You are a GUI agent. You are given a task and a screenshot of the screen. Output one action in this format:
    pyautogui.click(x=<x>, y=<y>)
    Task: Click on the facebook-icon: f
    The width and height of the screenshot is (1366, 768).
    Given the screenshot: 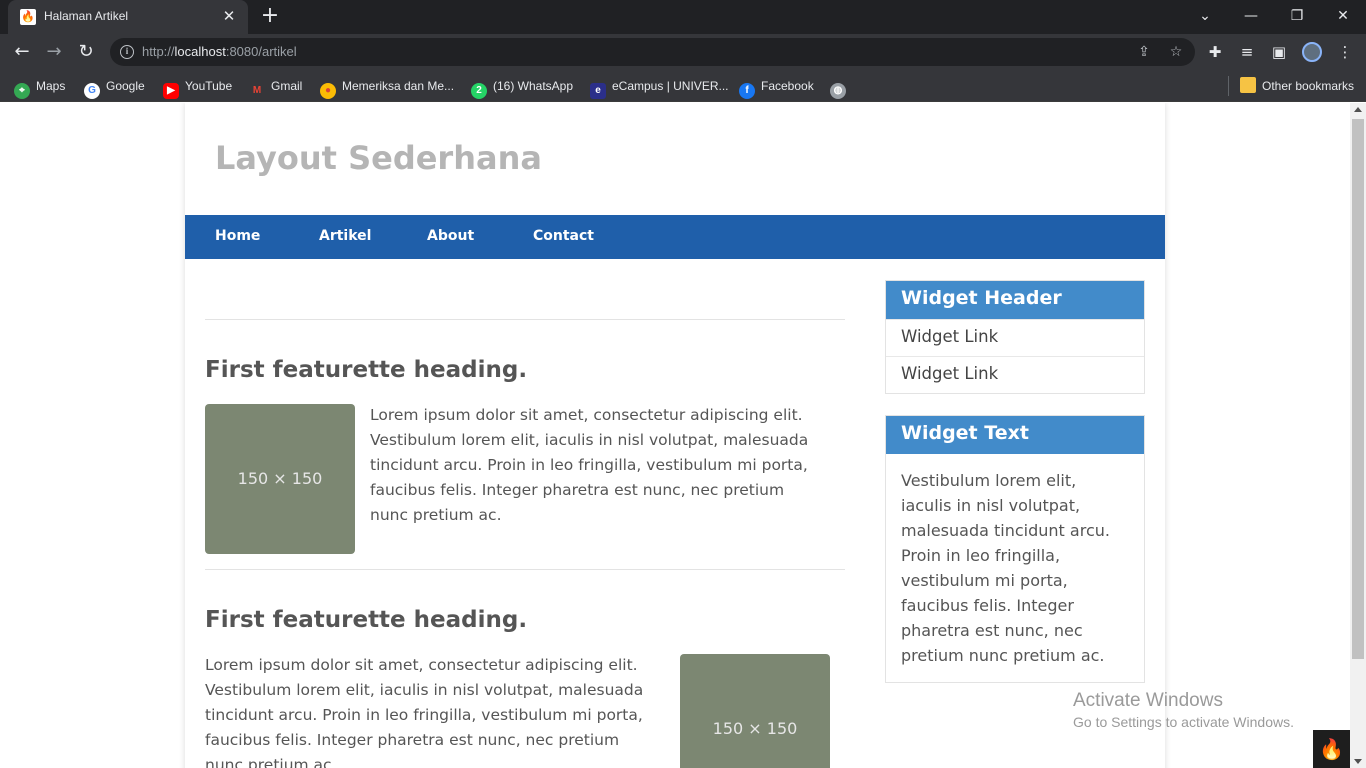 What is the action you would take?
    pyautogui.click(x=747, y=91)
    